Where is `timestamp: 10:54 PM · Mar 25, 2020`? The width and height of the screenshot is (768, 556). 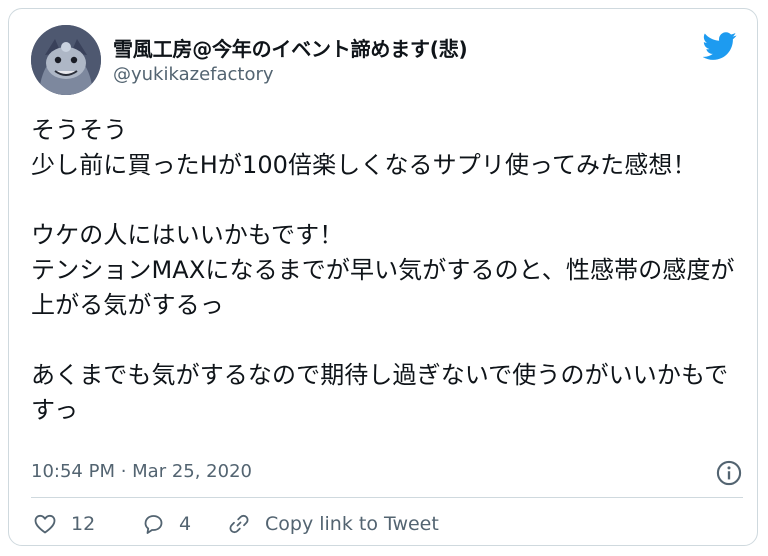
timestamp: 10:54 PM · Mar 25, 2020 is located at coordinates (141, 471).